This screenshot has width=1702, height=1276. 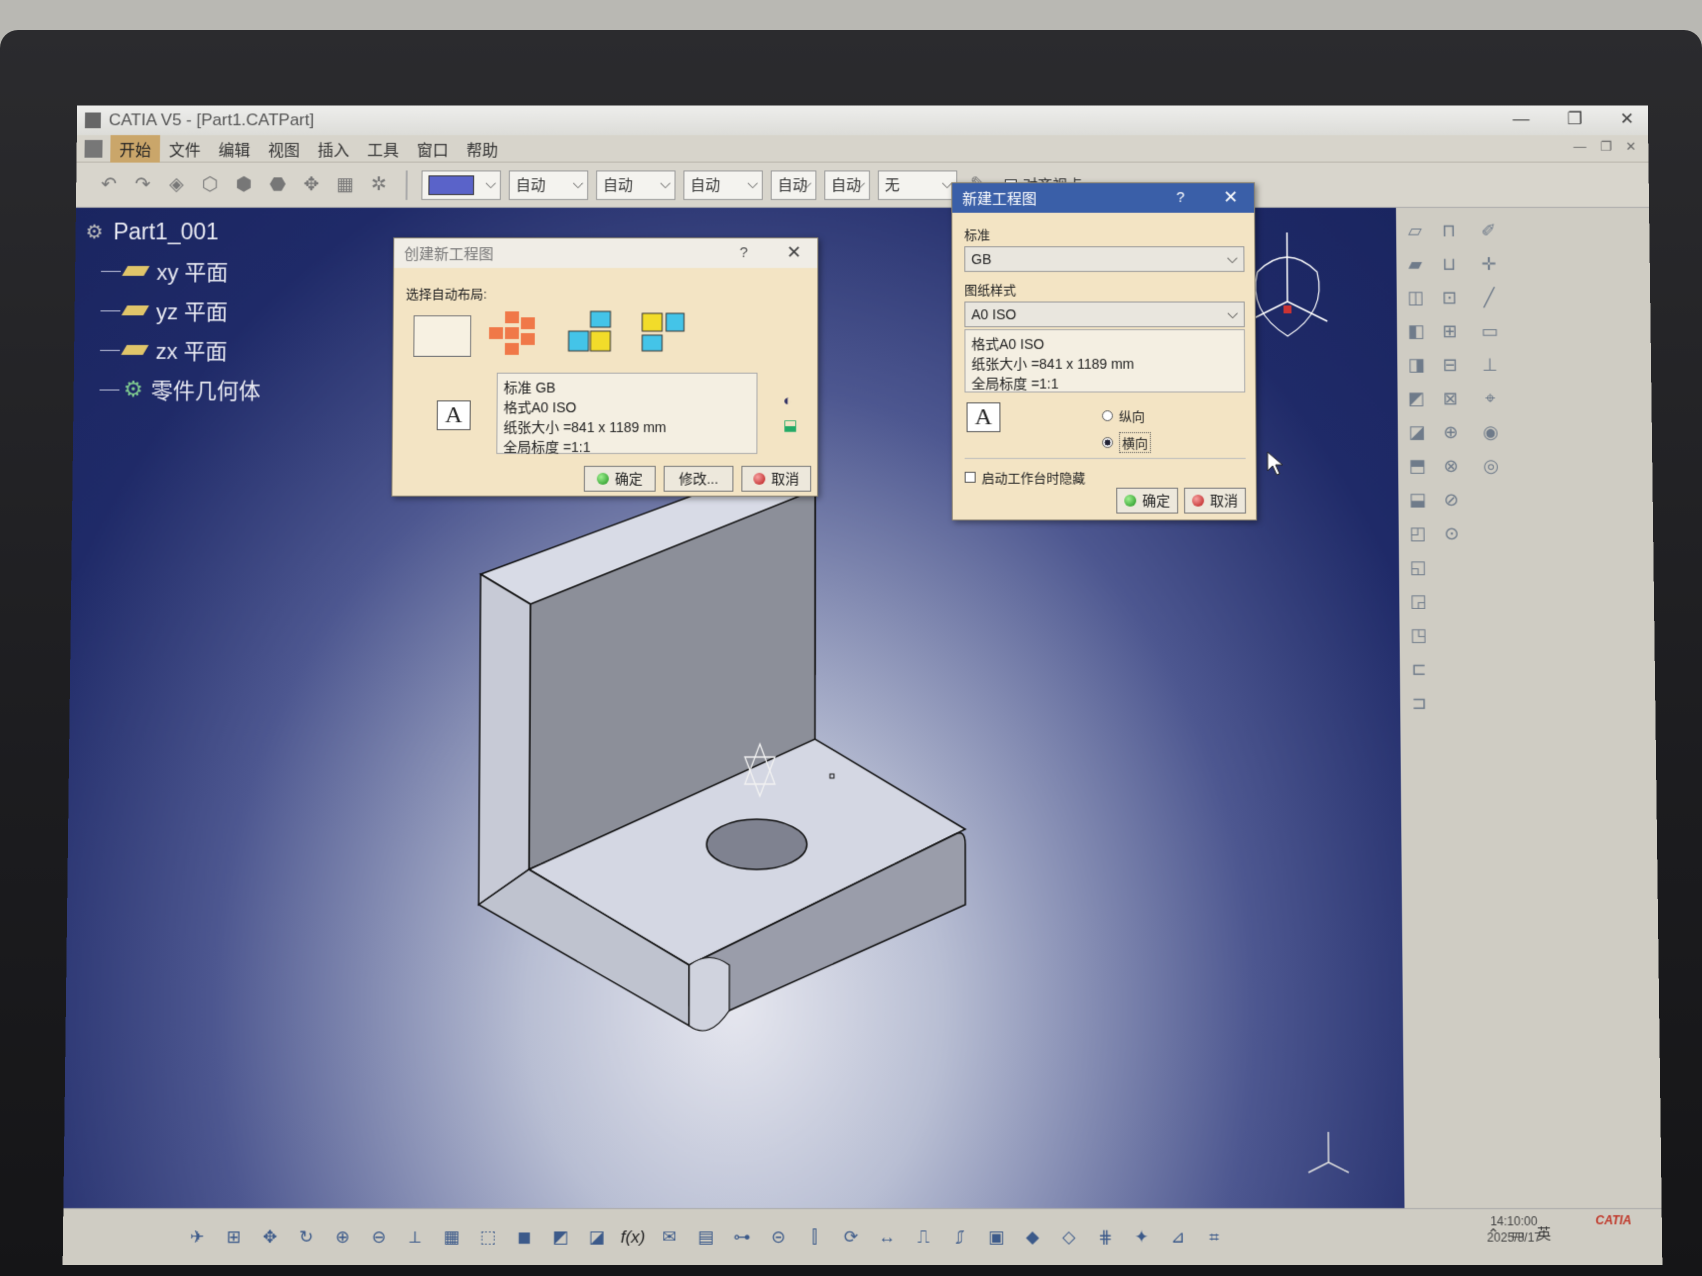 What do you see at coordinates (415, 1237) in the screenshot?
I see `normal-view-icon: ⟂` at bounding box center [415, 1237].